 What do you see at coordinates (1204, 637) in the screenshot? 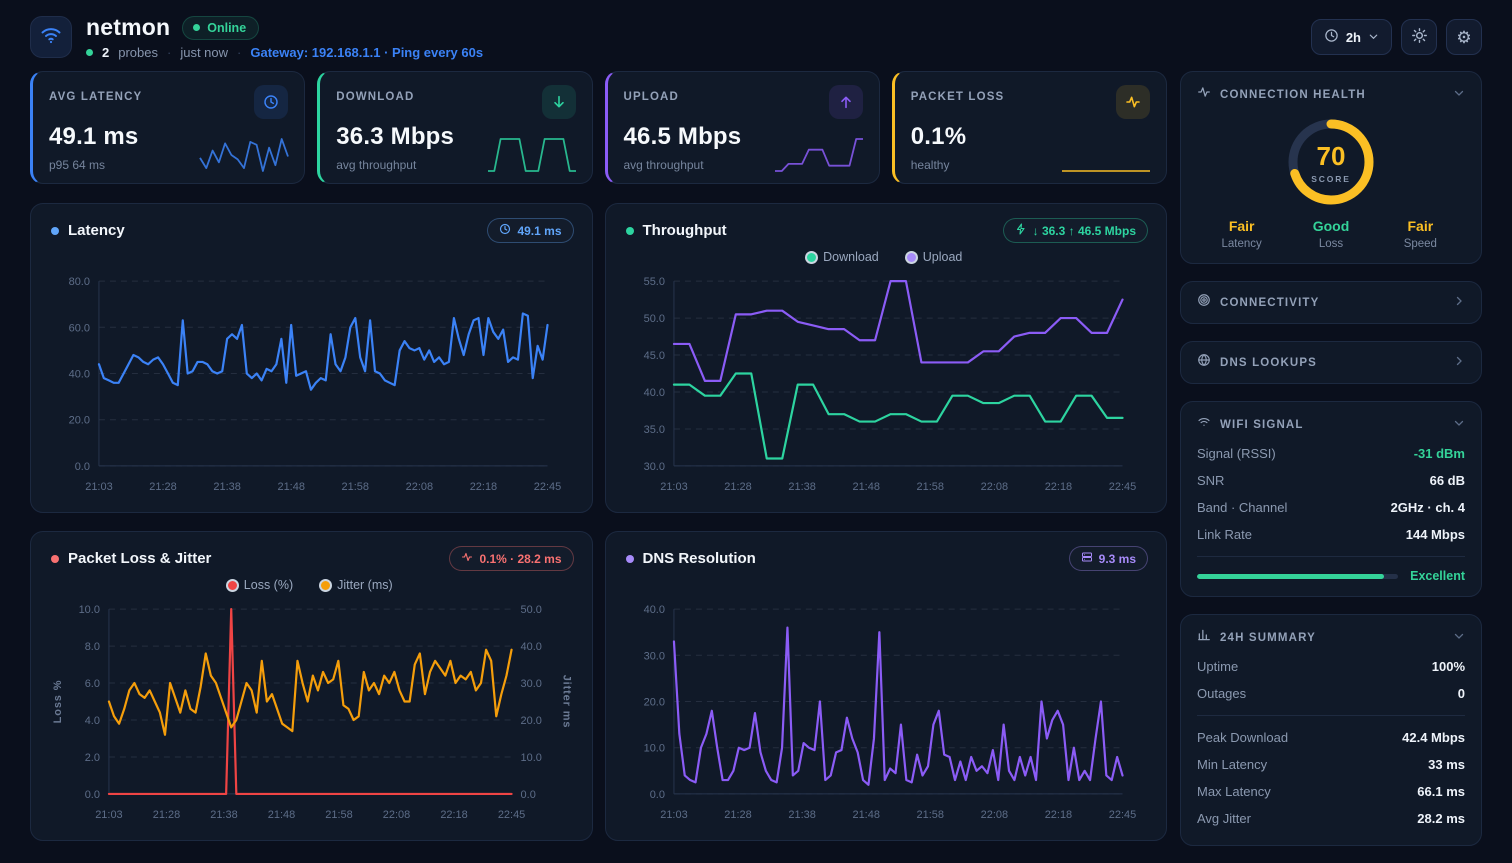
I see `bar-chart-icon` at bounding box center [1204, 637].